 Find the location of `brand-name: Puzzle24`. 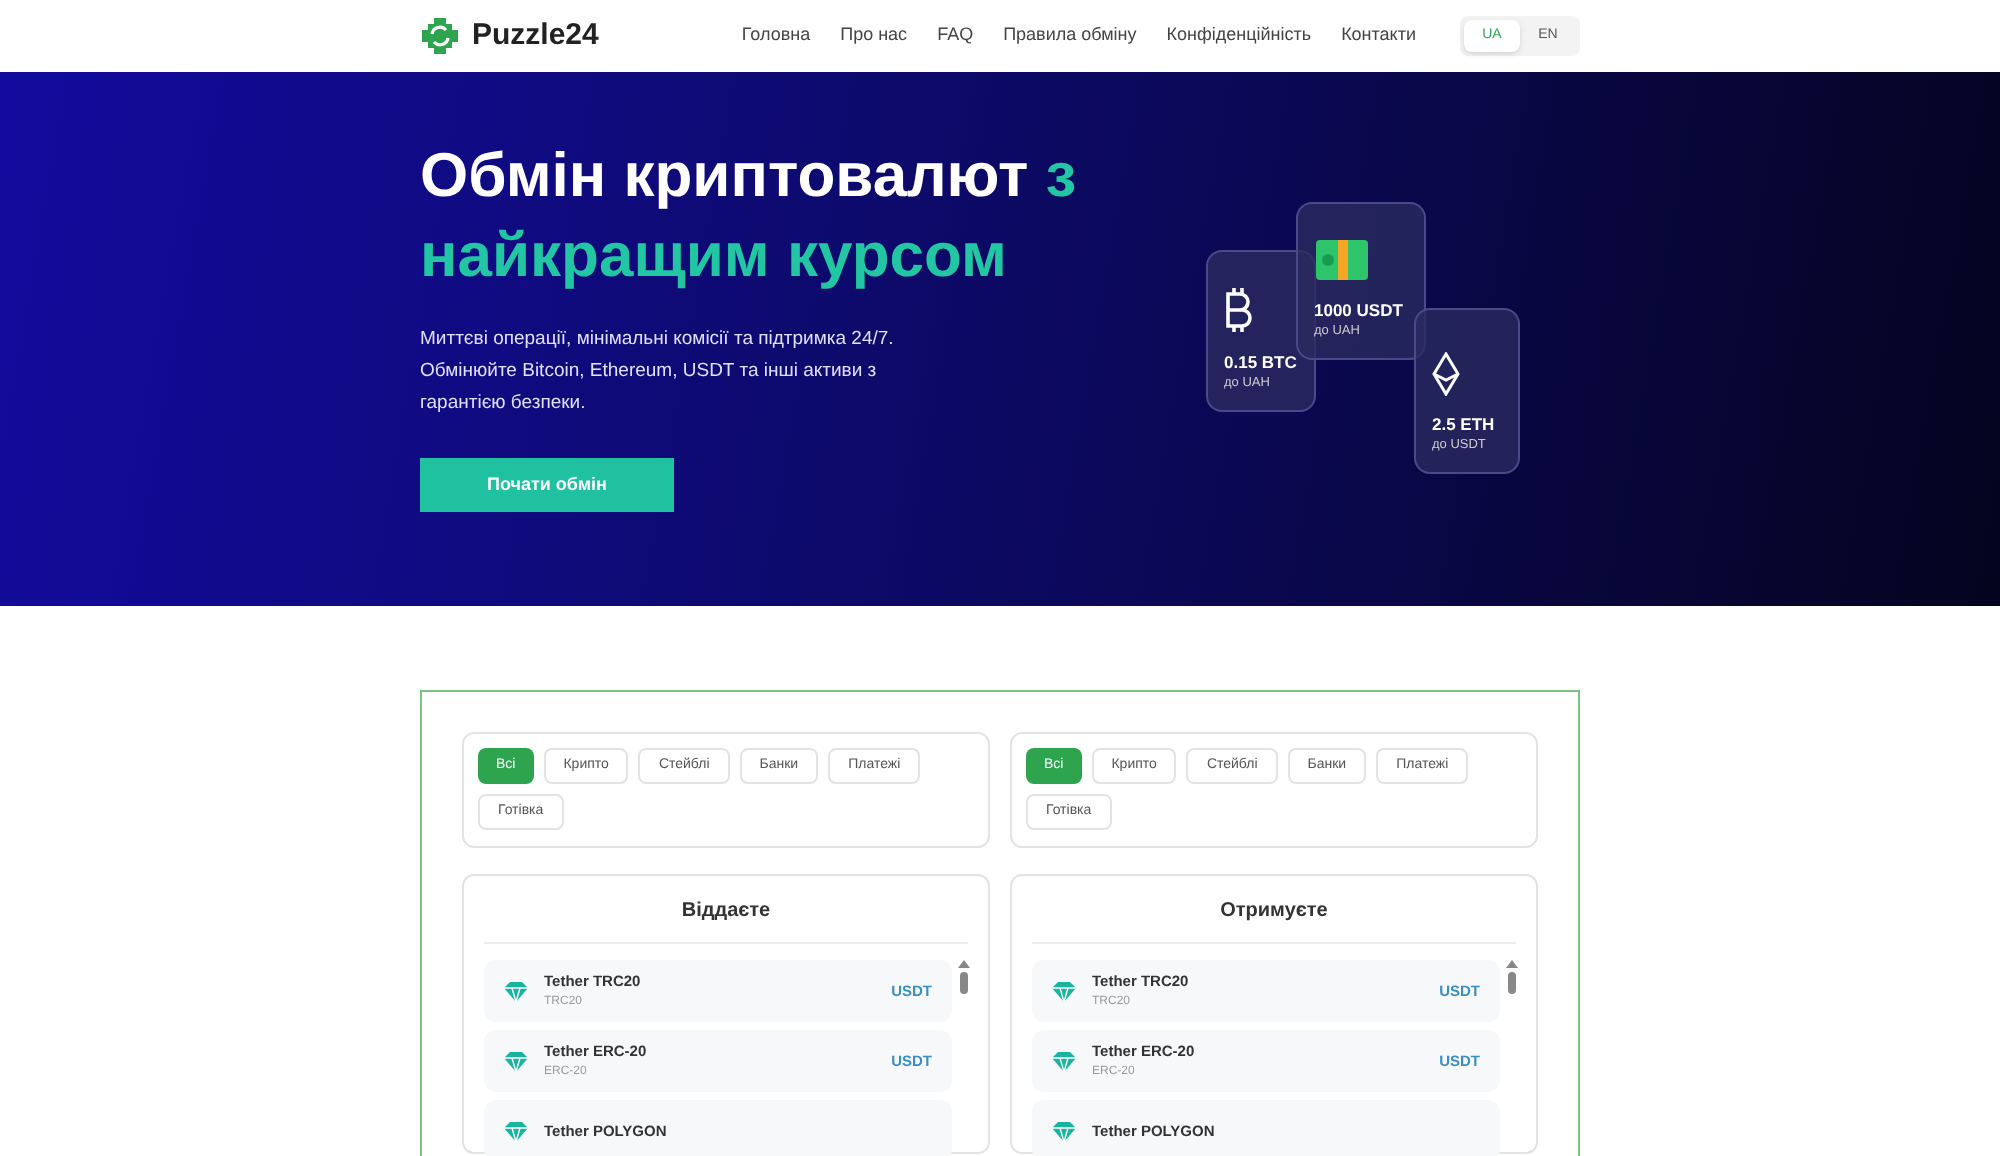

brand-name: Puzzle24 is located at coordinates (535, 36).